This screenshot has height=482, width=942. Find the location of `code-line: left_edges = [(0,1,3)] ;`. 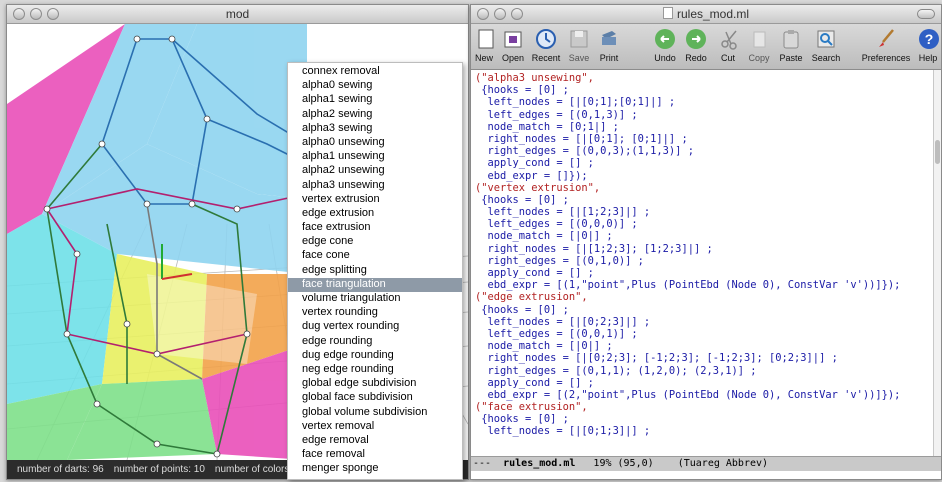

code-line: left_edges = [(0,1,3)] ; is located at coordinates (556, 114).